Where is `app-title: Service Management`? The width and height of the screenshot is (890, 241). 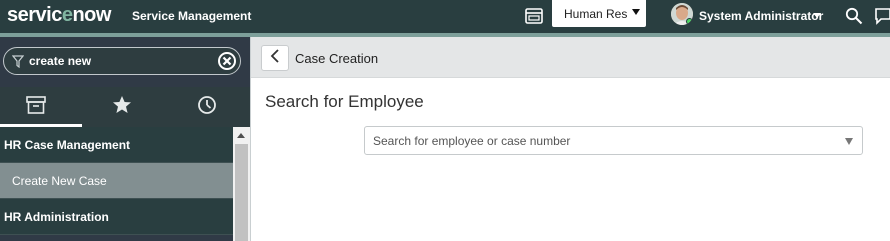 app-title: Service Management is located at coordinates (192, 16).